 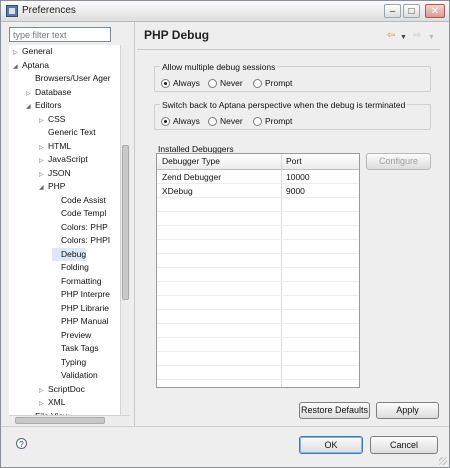 I want to click on multiple-sessions-always-radio: Always, so click(x=180, y=83).